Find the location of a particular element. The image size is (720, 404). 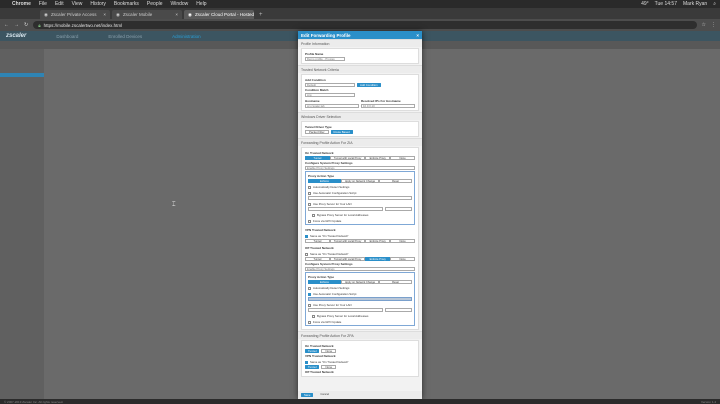

nav-enrolled-devices: Enrolled Devices is located at coordinates (125, 36).